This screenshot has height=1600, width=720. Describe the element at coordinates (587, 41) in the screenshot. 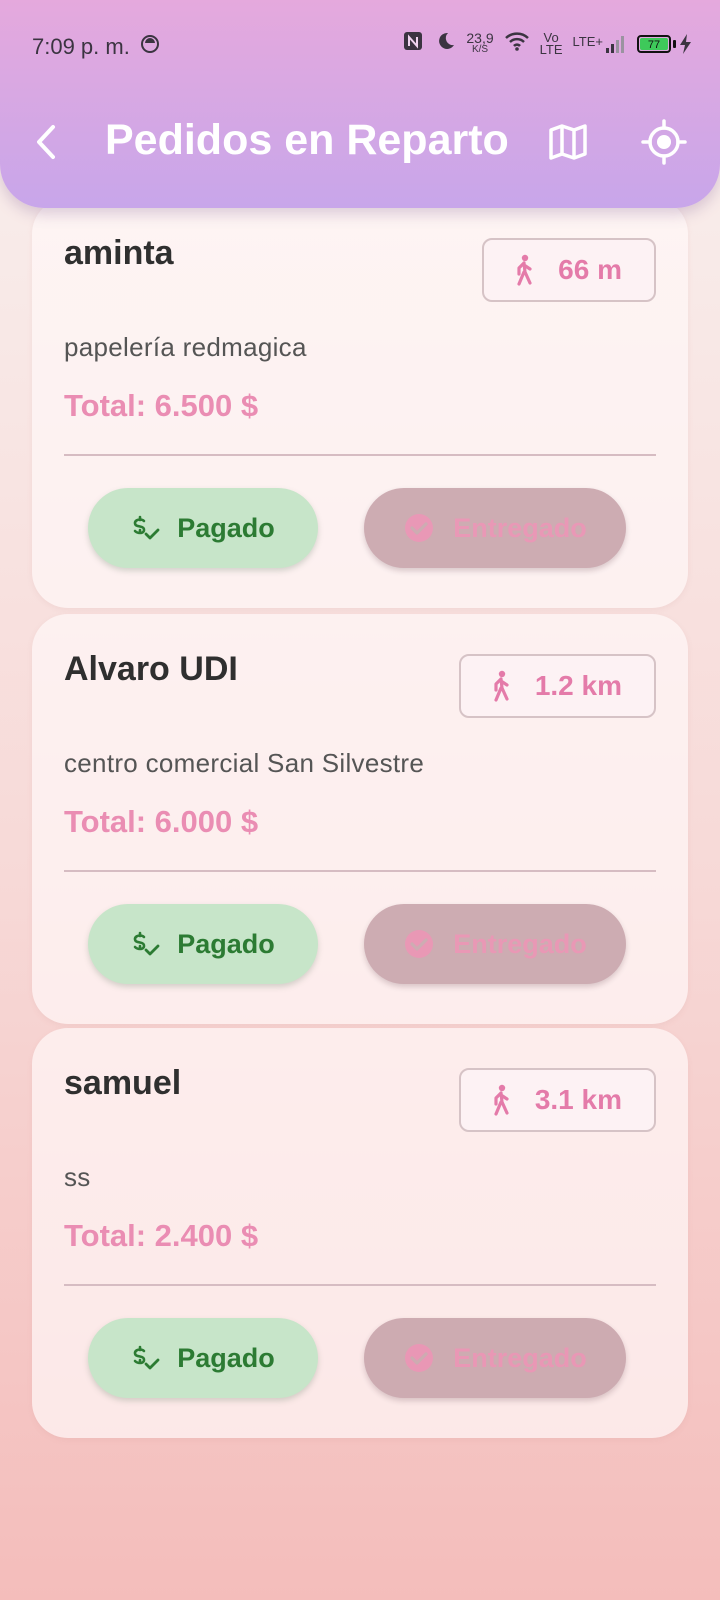

I see `network-type: LTE+` at that location.